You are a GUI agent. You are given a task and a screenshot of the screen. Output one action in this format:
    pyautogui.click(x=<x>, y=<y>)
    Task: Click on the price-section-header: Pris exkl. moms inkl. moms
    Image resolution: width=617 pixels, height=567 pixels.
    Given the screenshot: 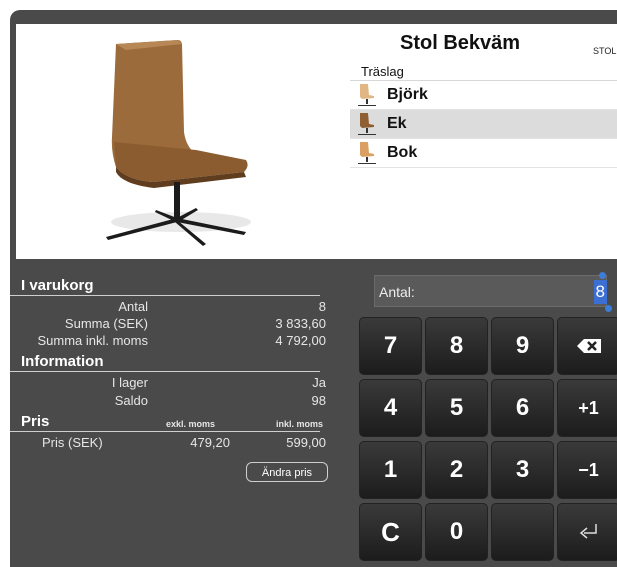 What is the action you would take?
    pyautogui.click(x=167, y=422)
    